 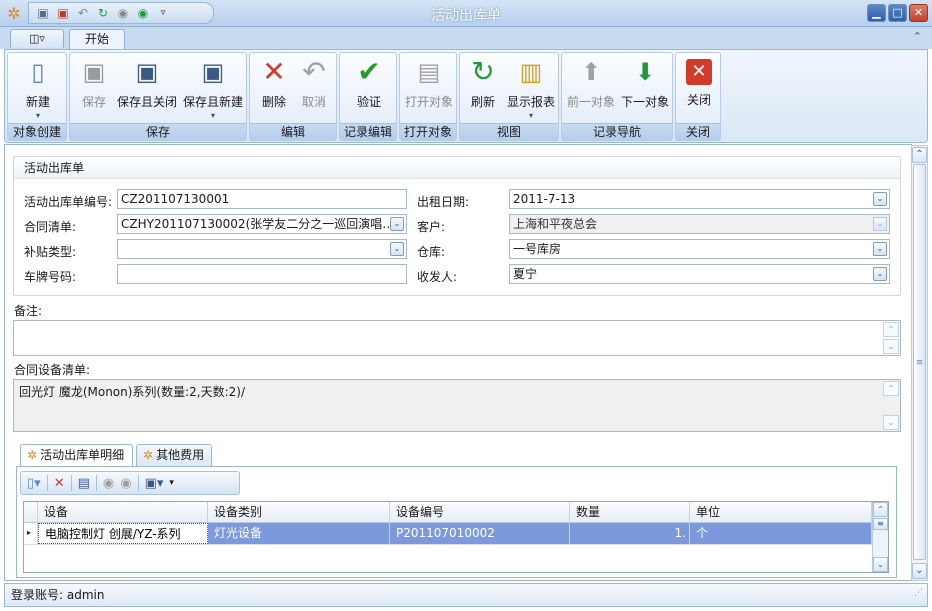 What do you see at coordinates (52, 370) in the screenshot?
I see `equip-label: 合同设备清单:` at bounding box center [52, 370].